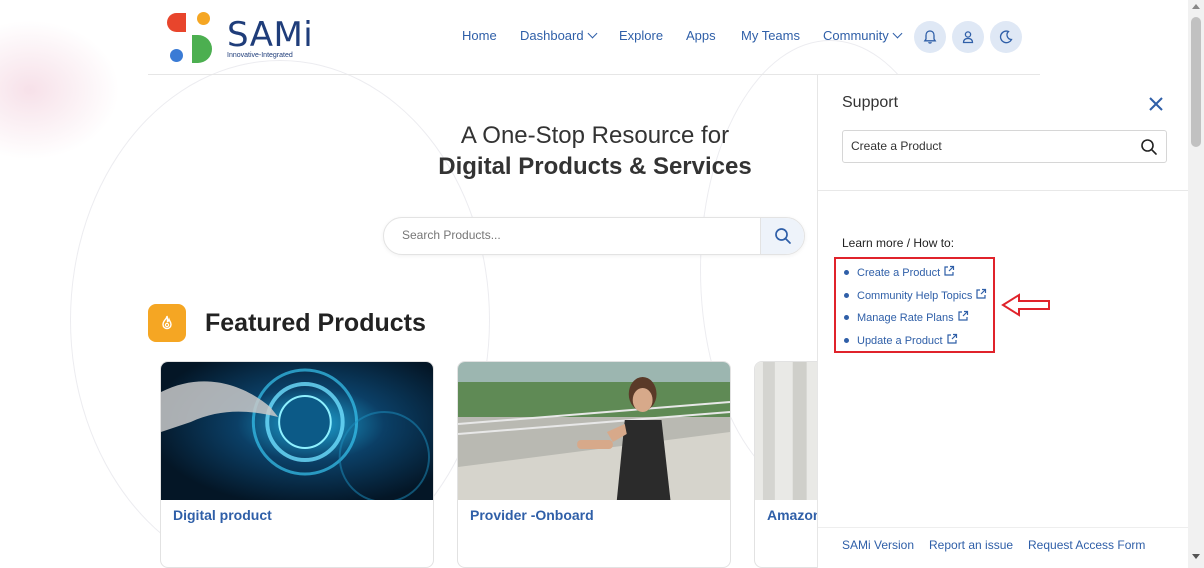 The image size is (1204, 568). I want to click on fire-icon, so click(167, 322).